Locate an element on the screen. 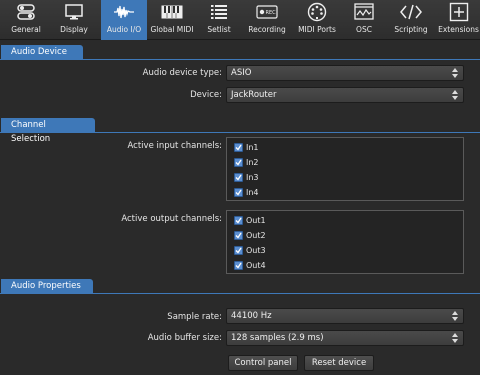 Image resolution: width=480 pixels, height=375 pixels. output-channel-label: Out3 is located at coordinates (256, 250).